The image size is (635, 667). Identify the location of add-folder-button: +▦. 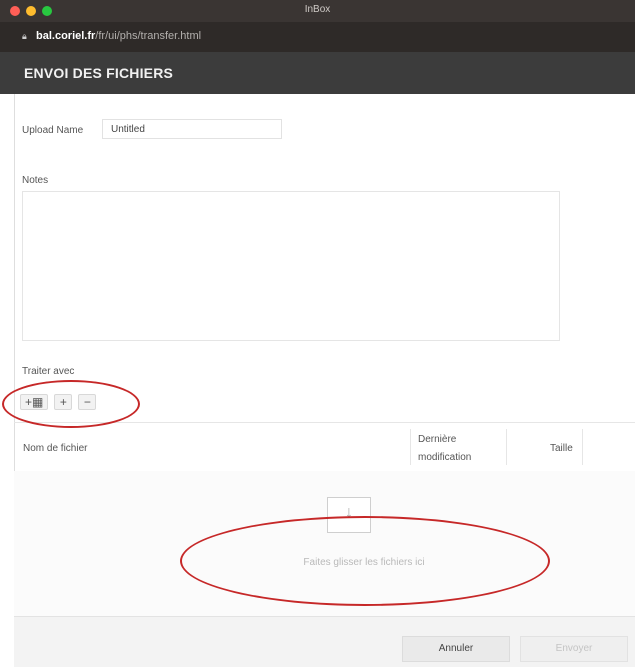
(34, 402).